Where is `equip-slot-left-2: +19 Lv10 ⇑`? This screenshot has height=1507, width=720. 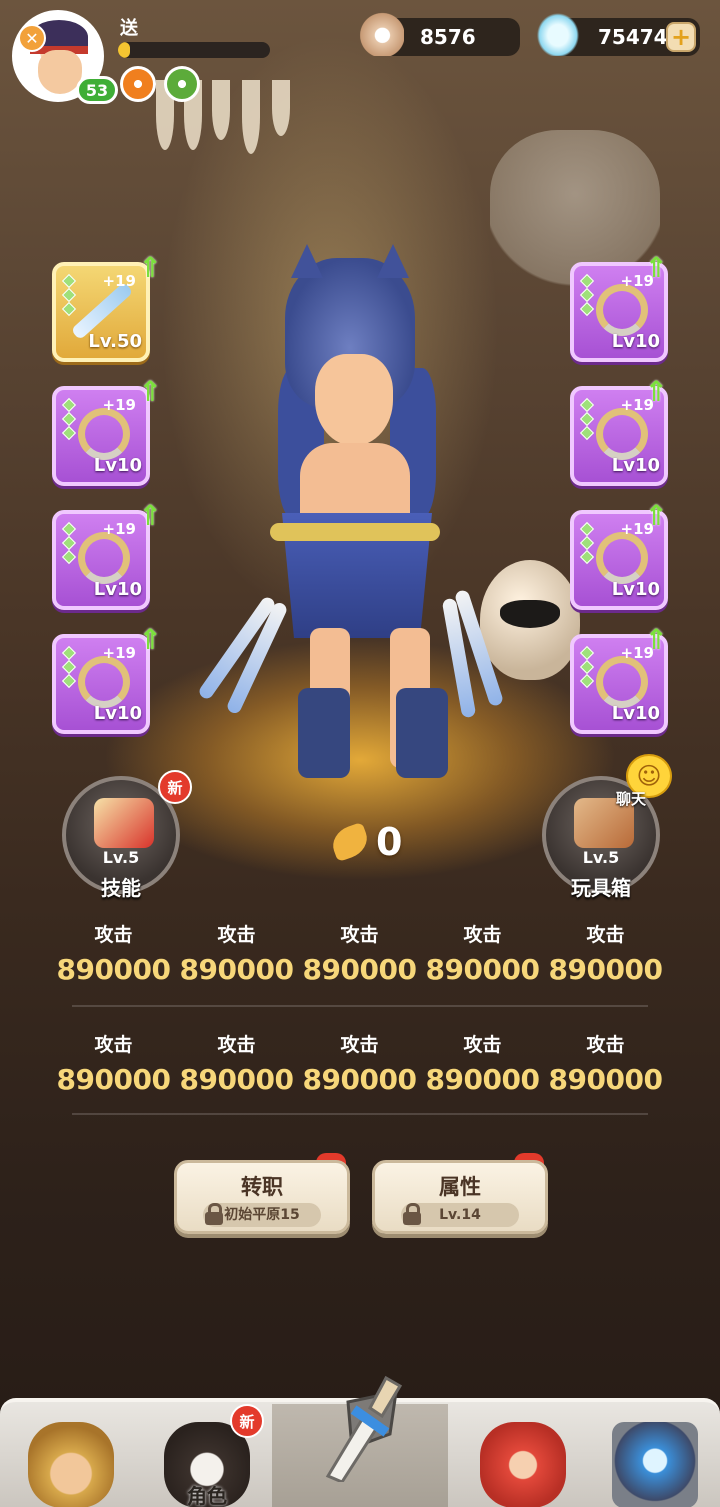
equip-slot-left-2: +19 Lv10 ⇑ is located at coordinates (107, 432).